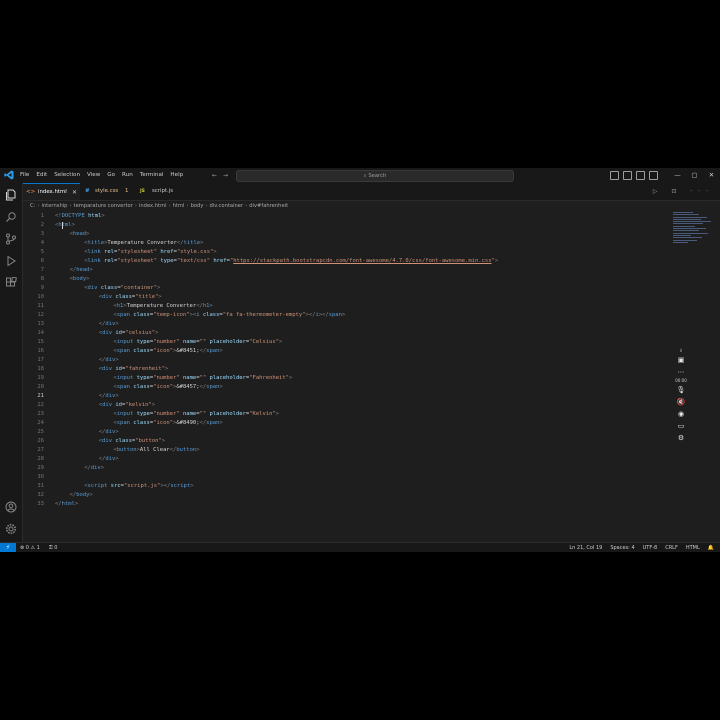  Describe the element at coordinates (627, 175) in the screenshot. I see `toggle-panel-icon` at that location.